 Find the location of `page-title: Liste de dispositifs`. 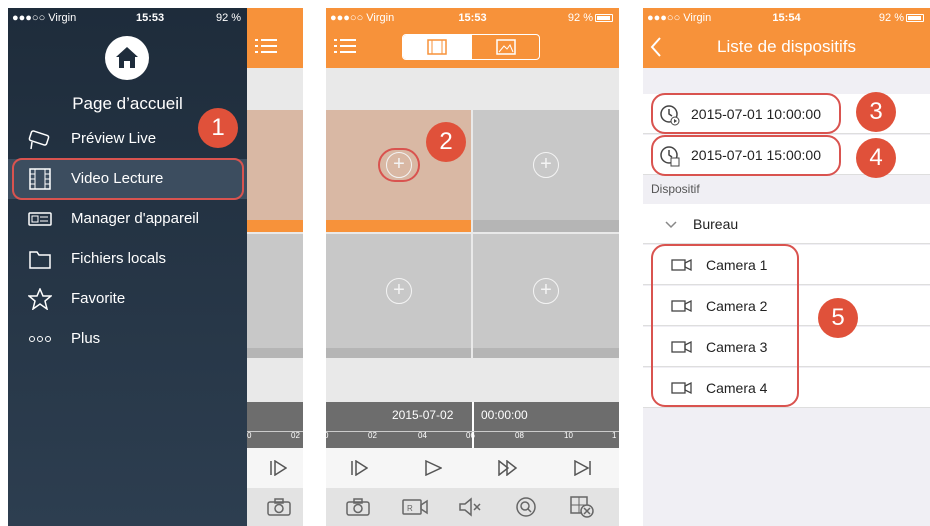

page-title: Liste de dispositifs is located at coordinates (786, 46).